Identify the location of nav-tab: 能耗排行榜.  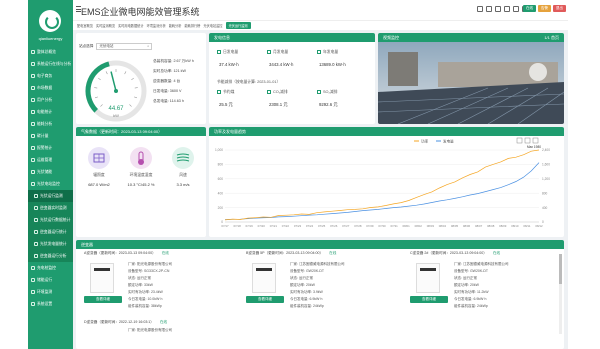
(192, 25).